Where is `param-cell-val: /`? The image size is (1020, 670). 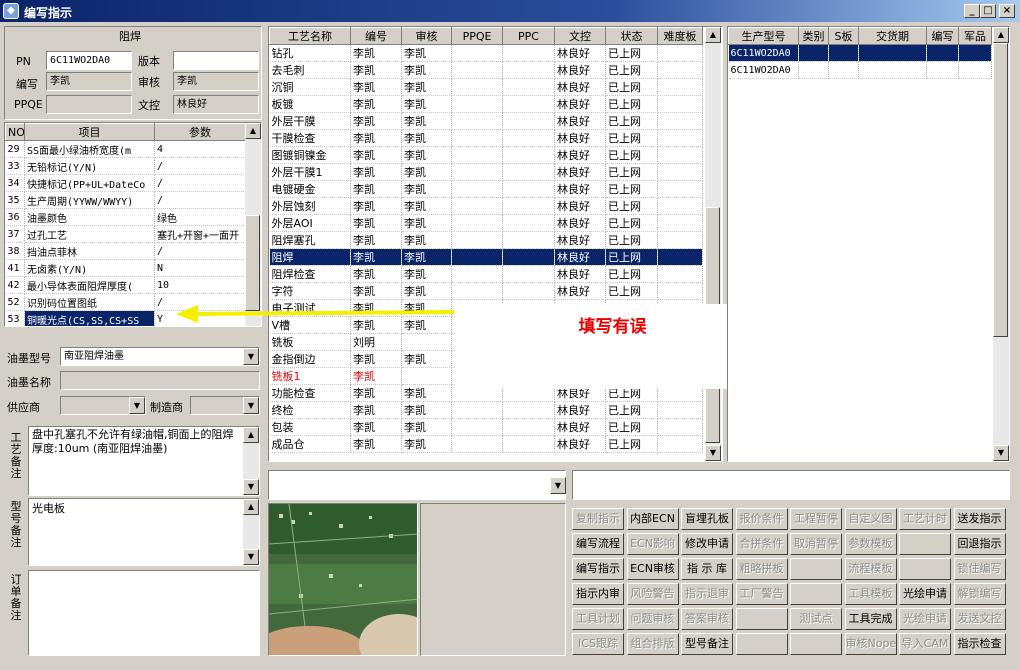
param-cell-val: / is located at coordinates (200, 183).